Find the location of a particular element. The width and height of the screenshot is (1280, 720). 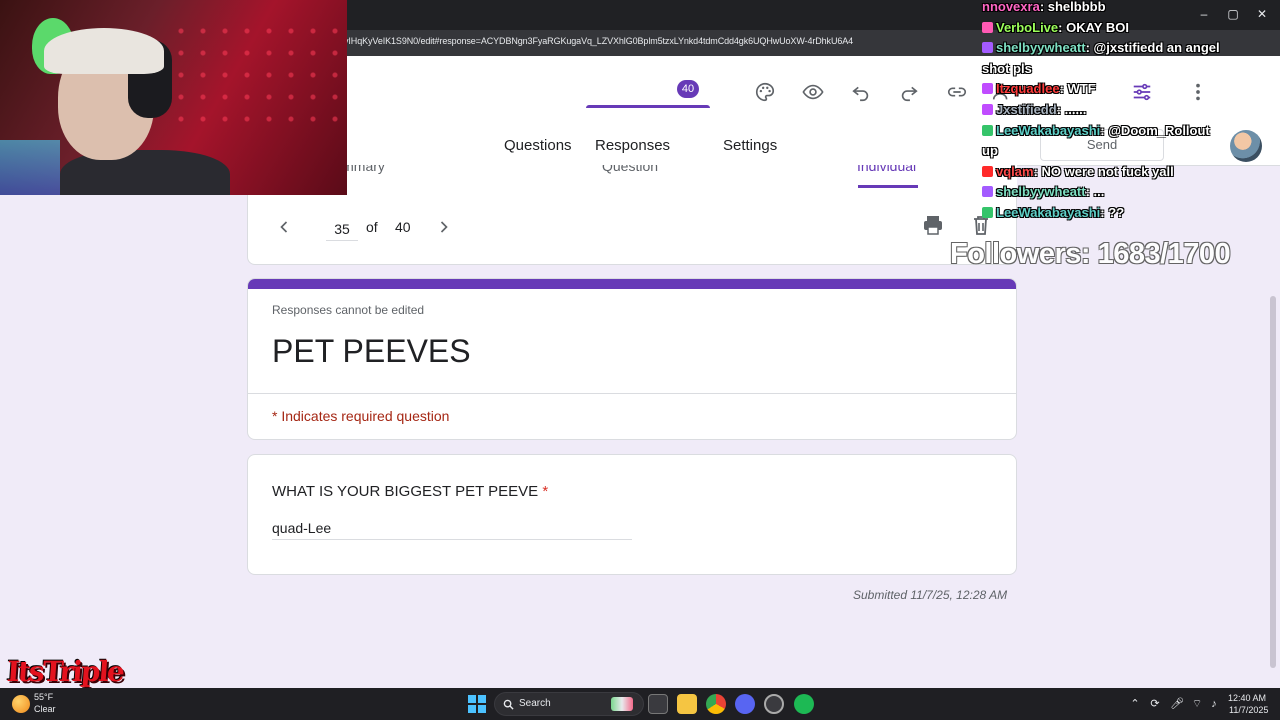

chat-text: shelbbbb is located at coordinates (1076, 7).